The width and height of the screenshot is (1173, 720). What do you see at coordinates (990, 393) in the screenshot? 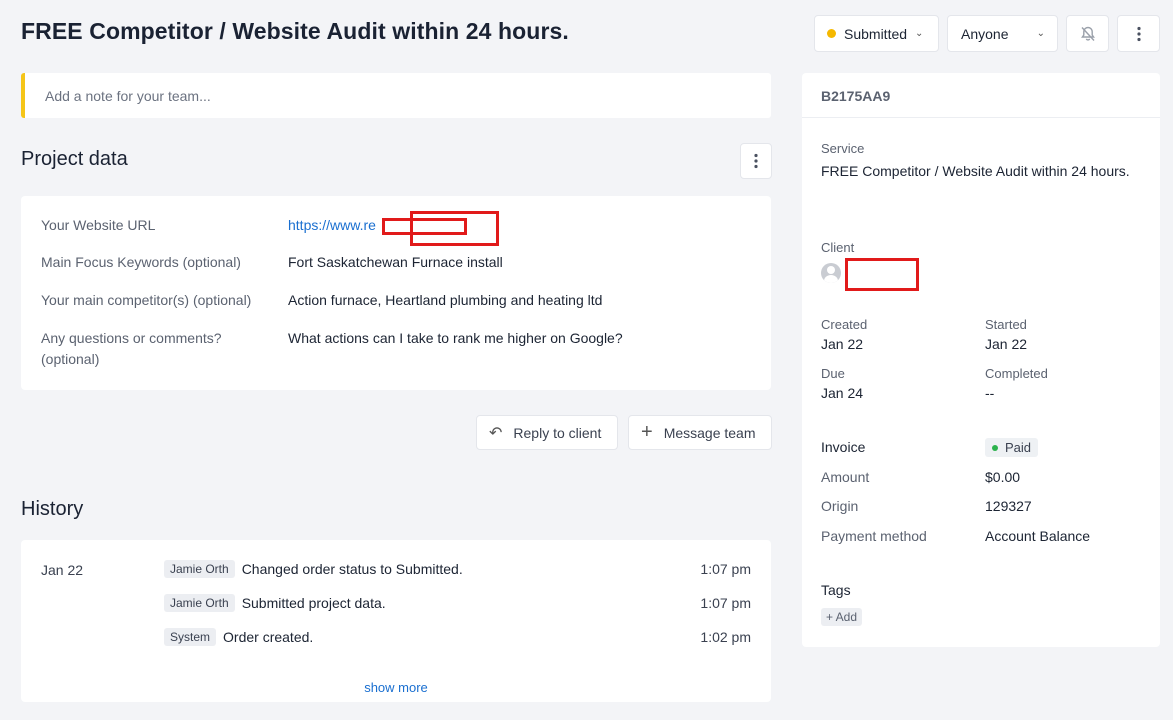
I see `completed-value: --` at bounding box center [990, 393].